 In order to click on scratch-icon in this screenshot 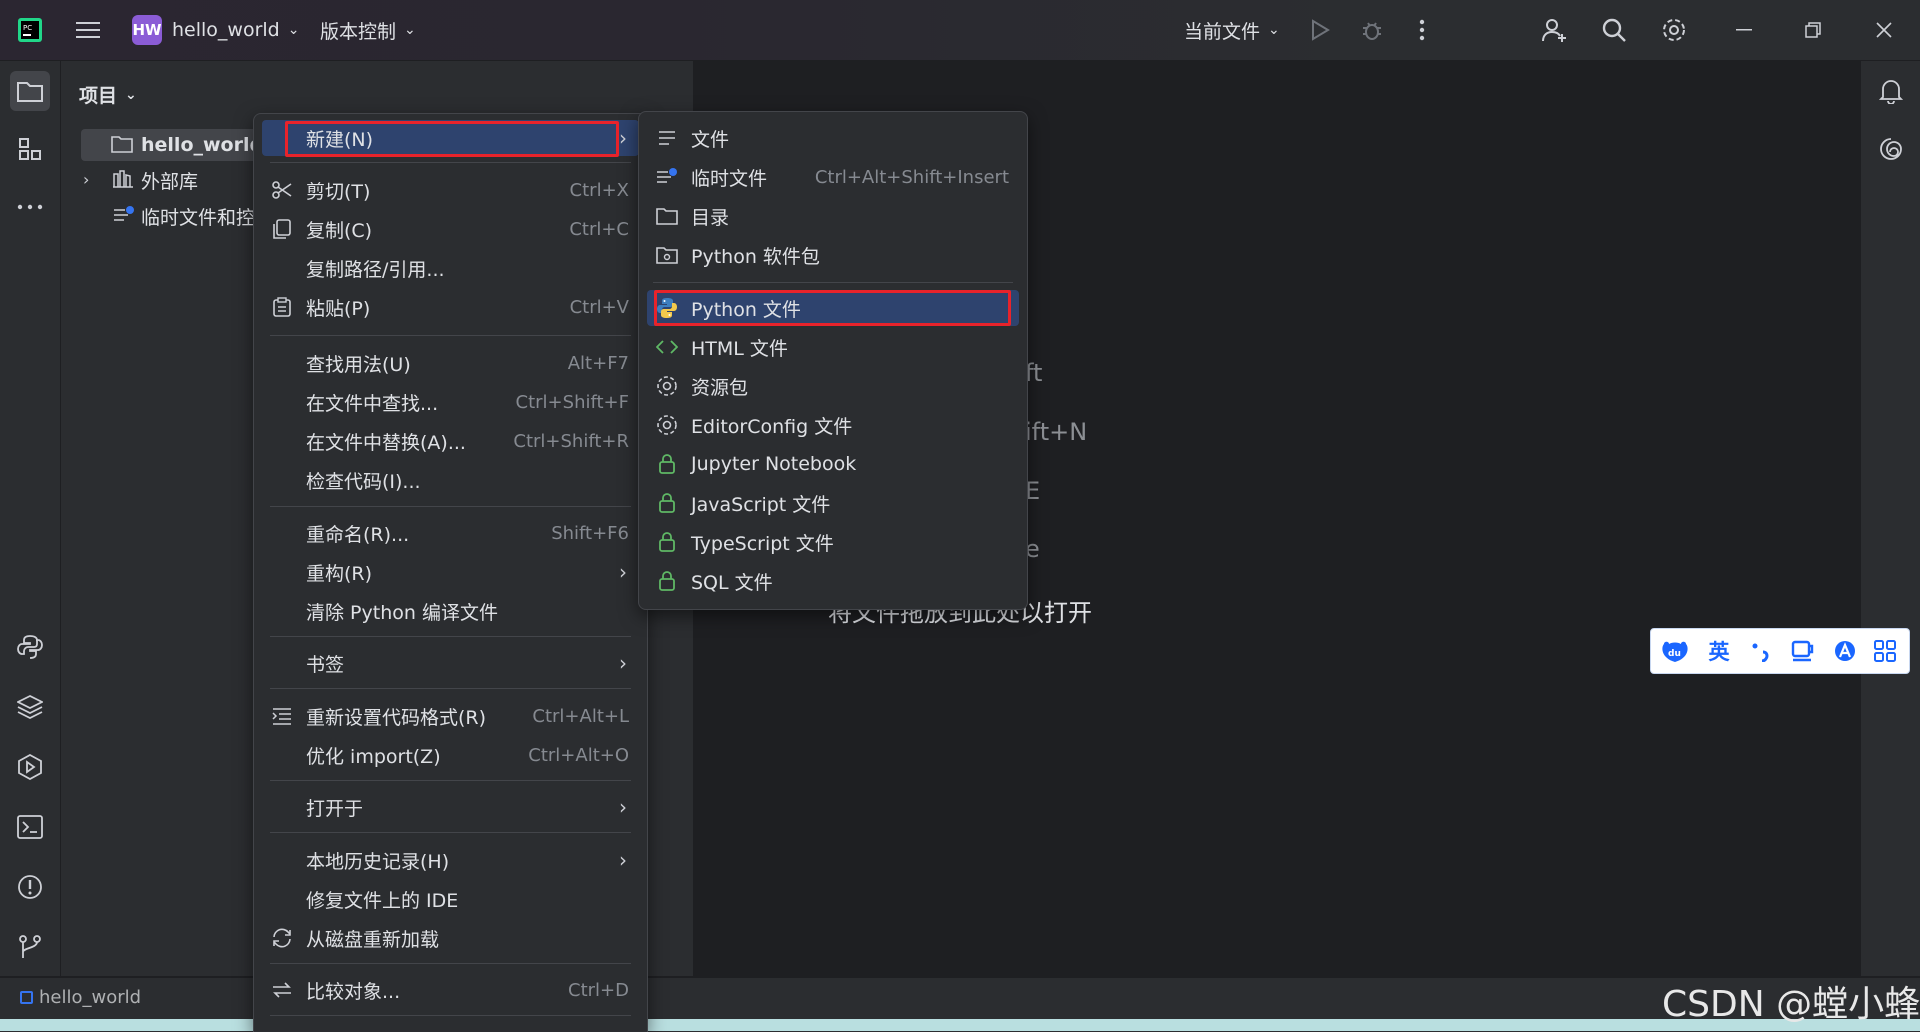, I will do `click(124, 217)`.